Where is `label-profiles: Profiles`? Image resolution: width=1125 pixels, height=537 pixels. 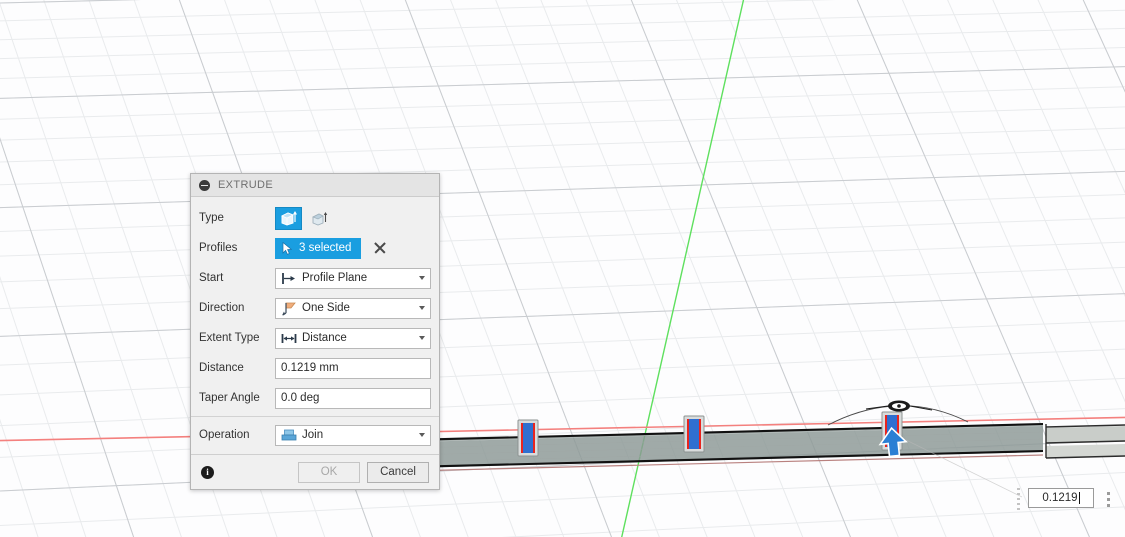
label-profiles: Profiles is located at coordinates (218, 248).